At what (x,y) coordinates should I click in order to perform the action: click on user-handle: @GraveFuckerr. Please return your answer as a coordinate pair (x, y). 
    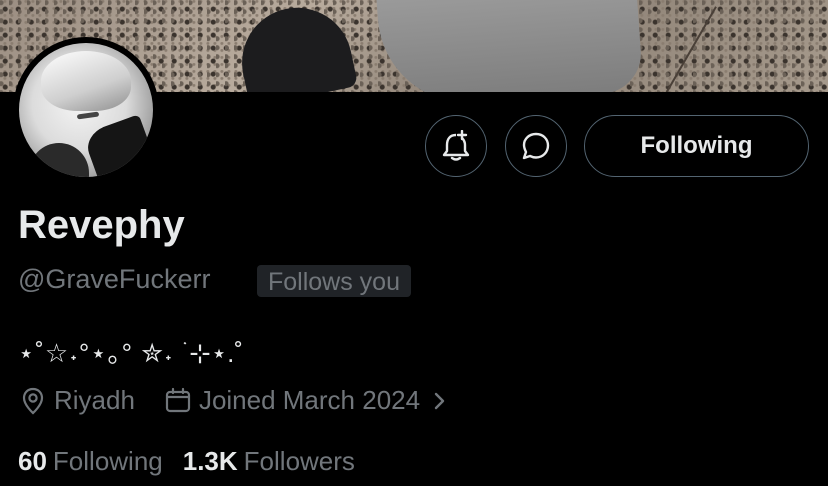
    Looking at the image, I should click on (114, 279).